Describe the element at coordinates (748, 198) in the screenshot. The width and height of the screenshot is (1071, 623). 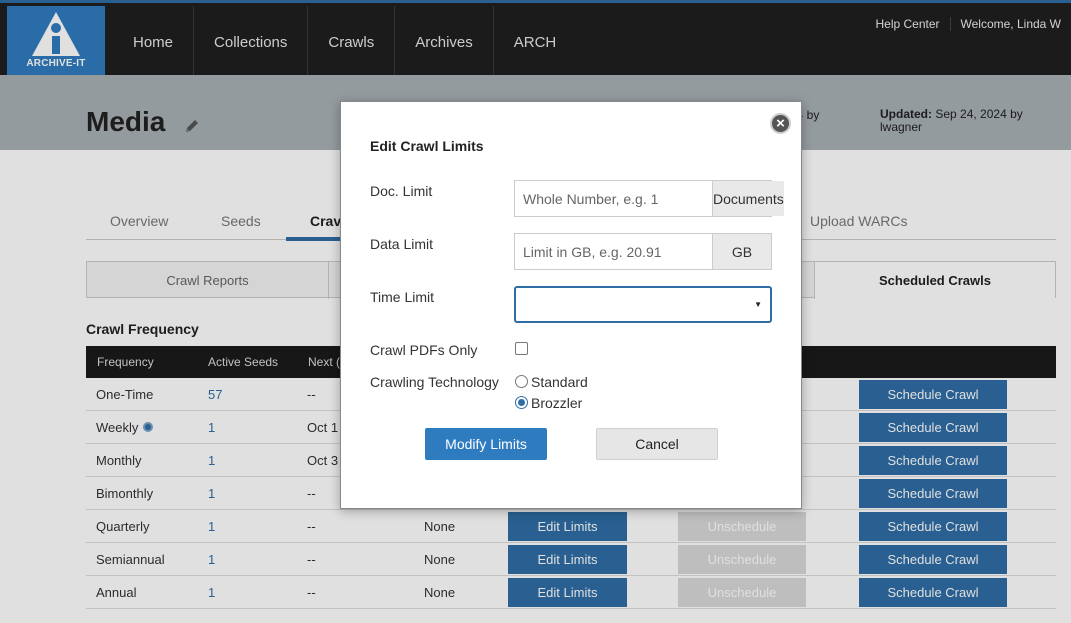
I see `documents-addon: Documents` at that location.